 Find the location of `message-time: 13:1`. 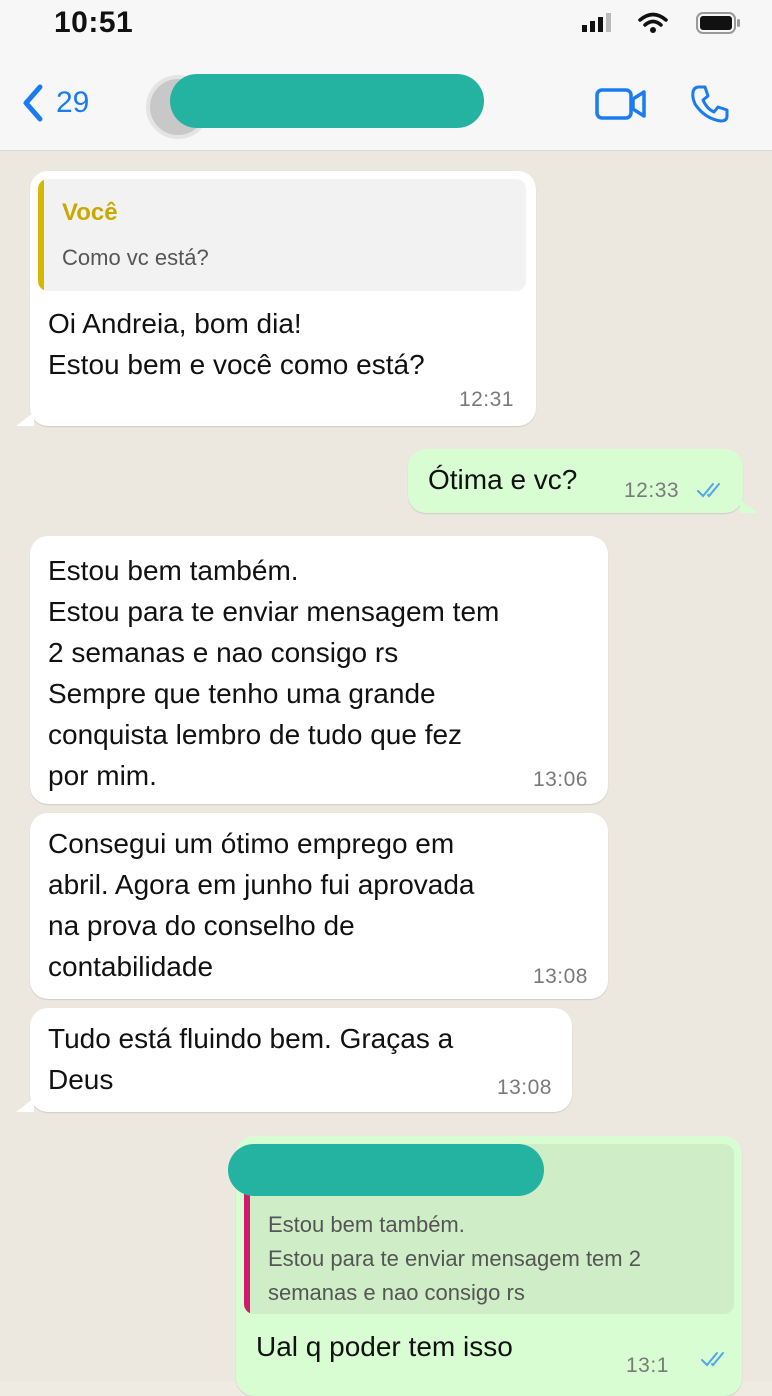

message-time: 13:1 is located at coordinates (647, 1365).